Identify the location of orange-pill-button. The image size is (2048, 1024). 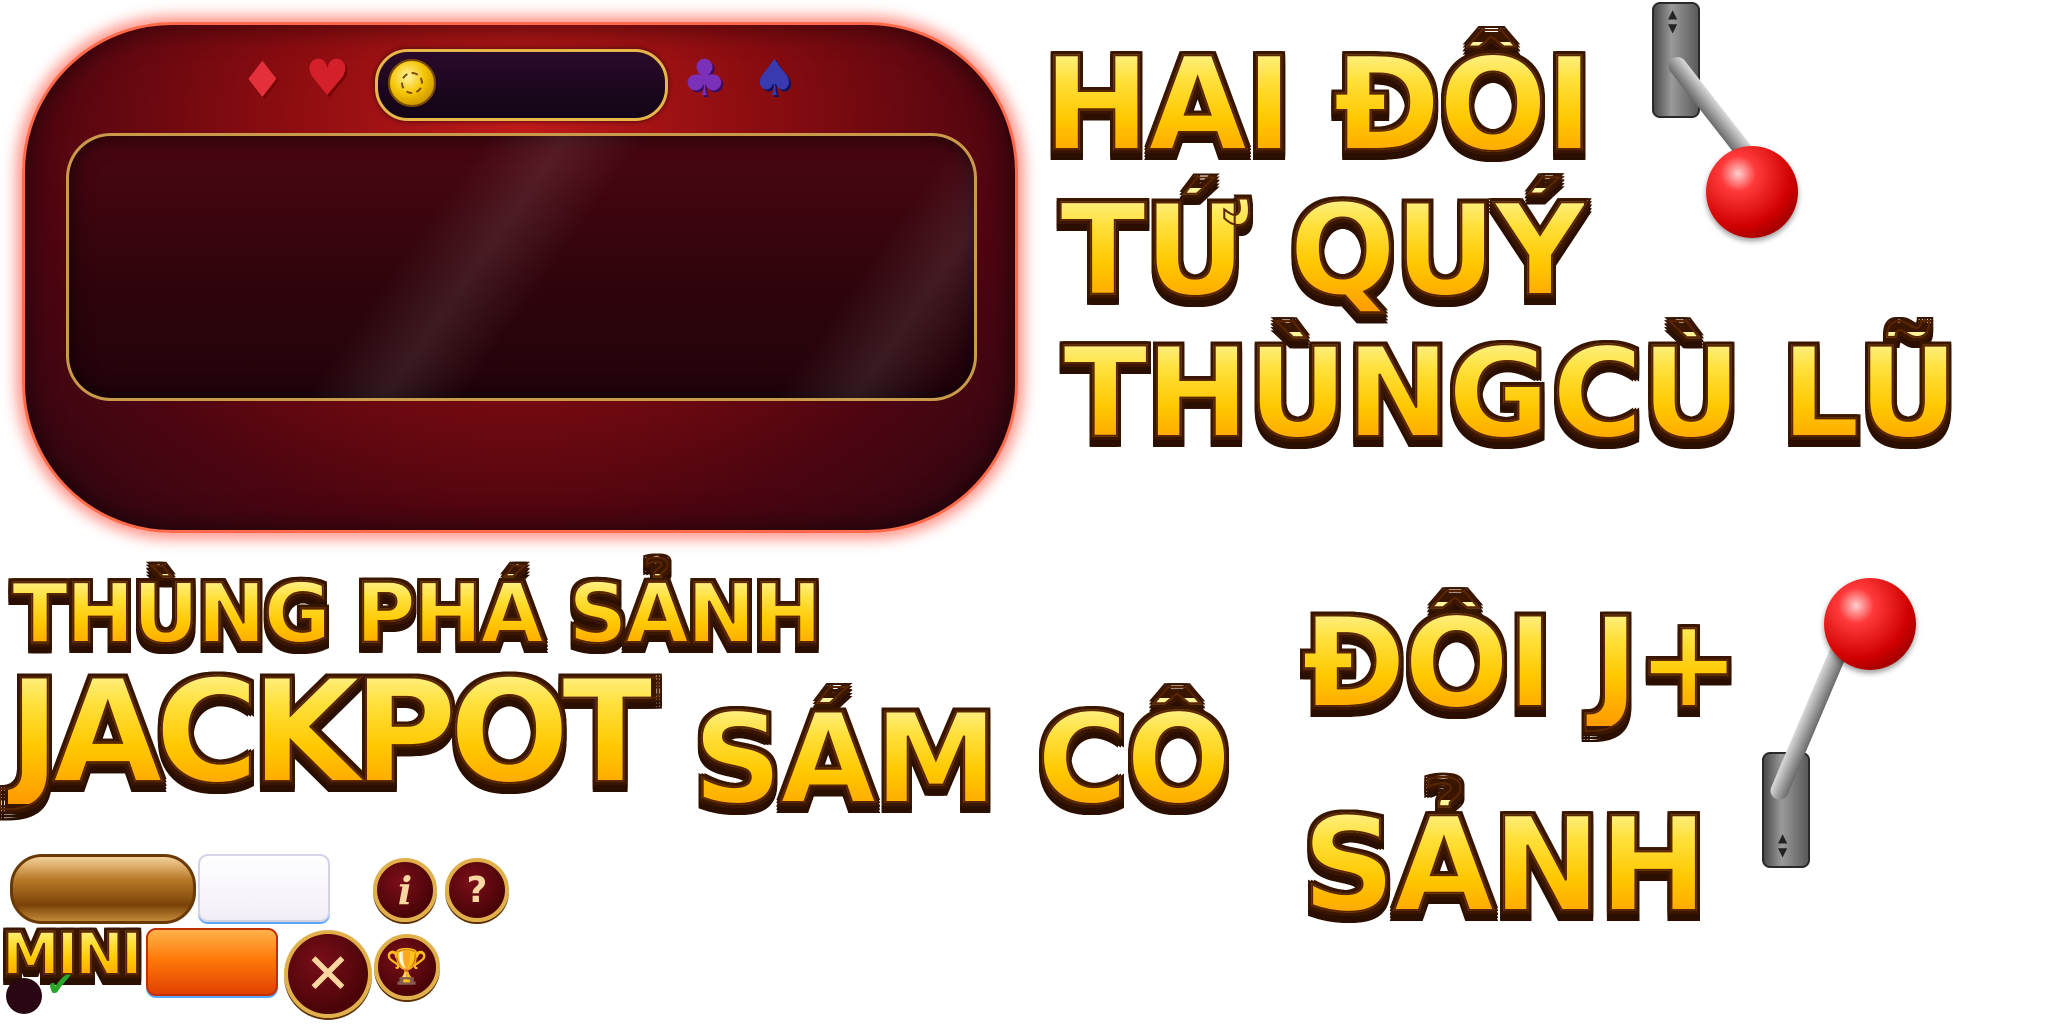
(212, 962).